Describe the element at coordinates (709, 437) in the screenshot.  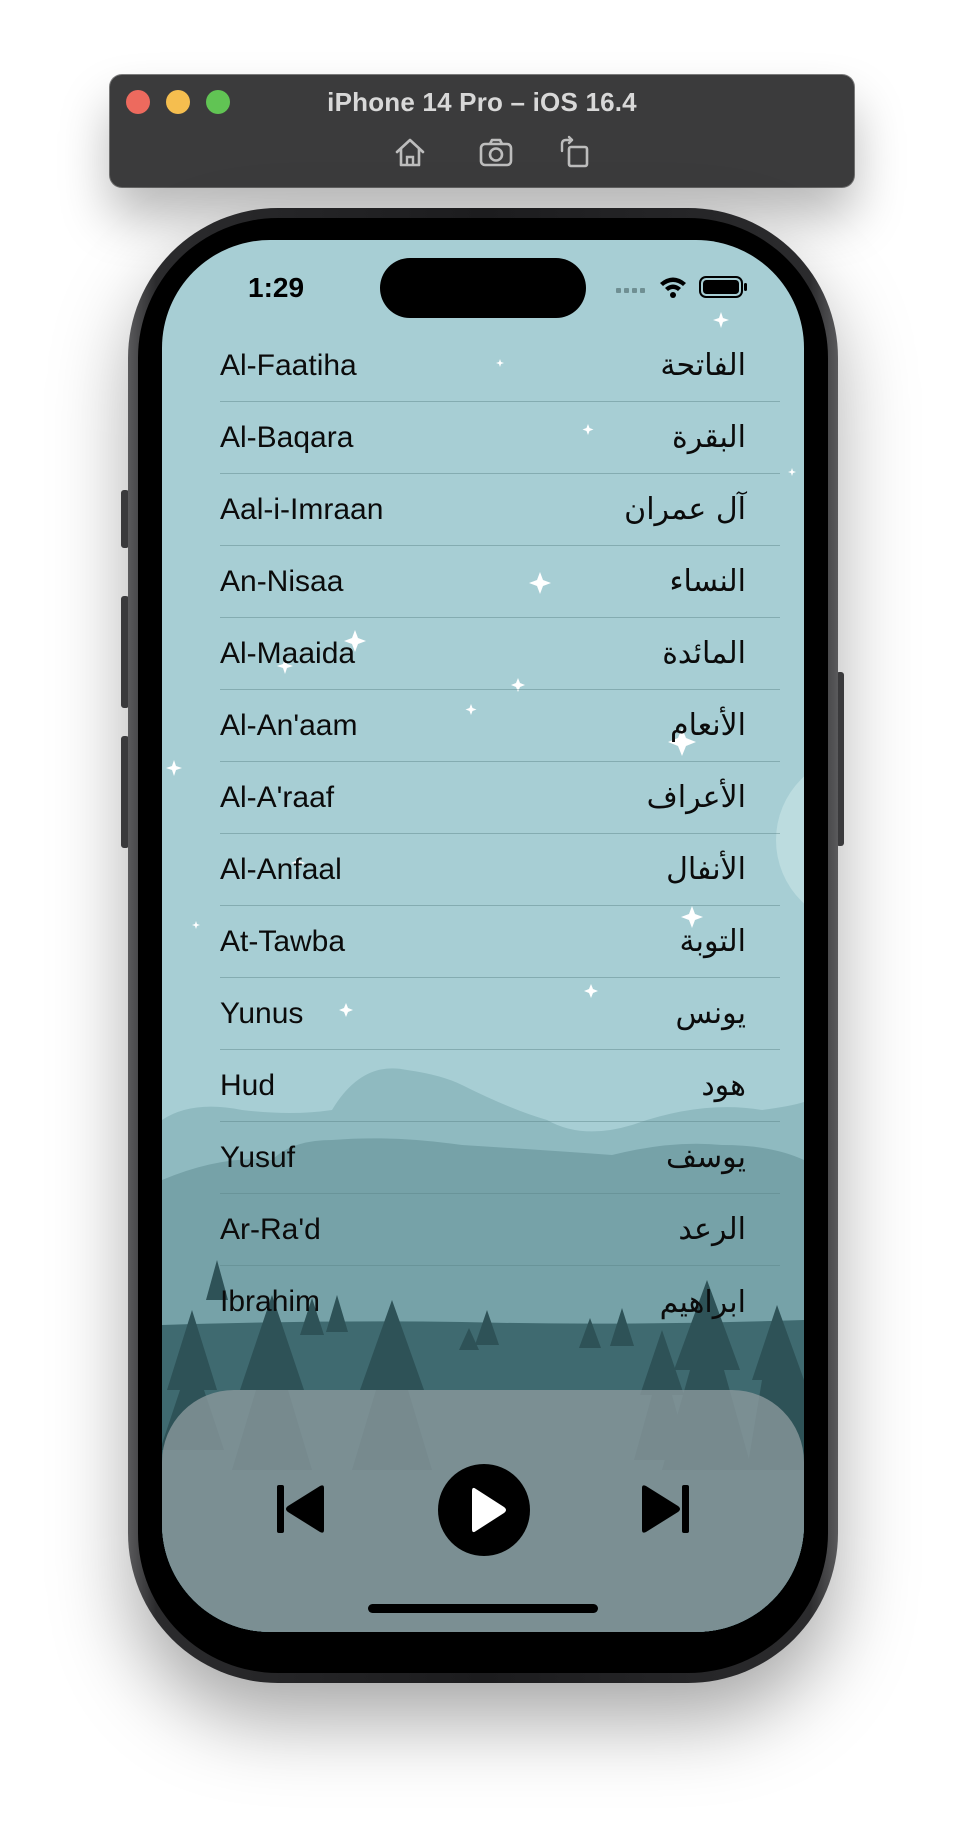
I see `surah-arabic-name: البقرة` at that location.